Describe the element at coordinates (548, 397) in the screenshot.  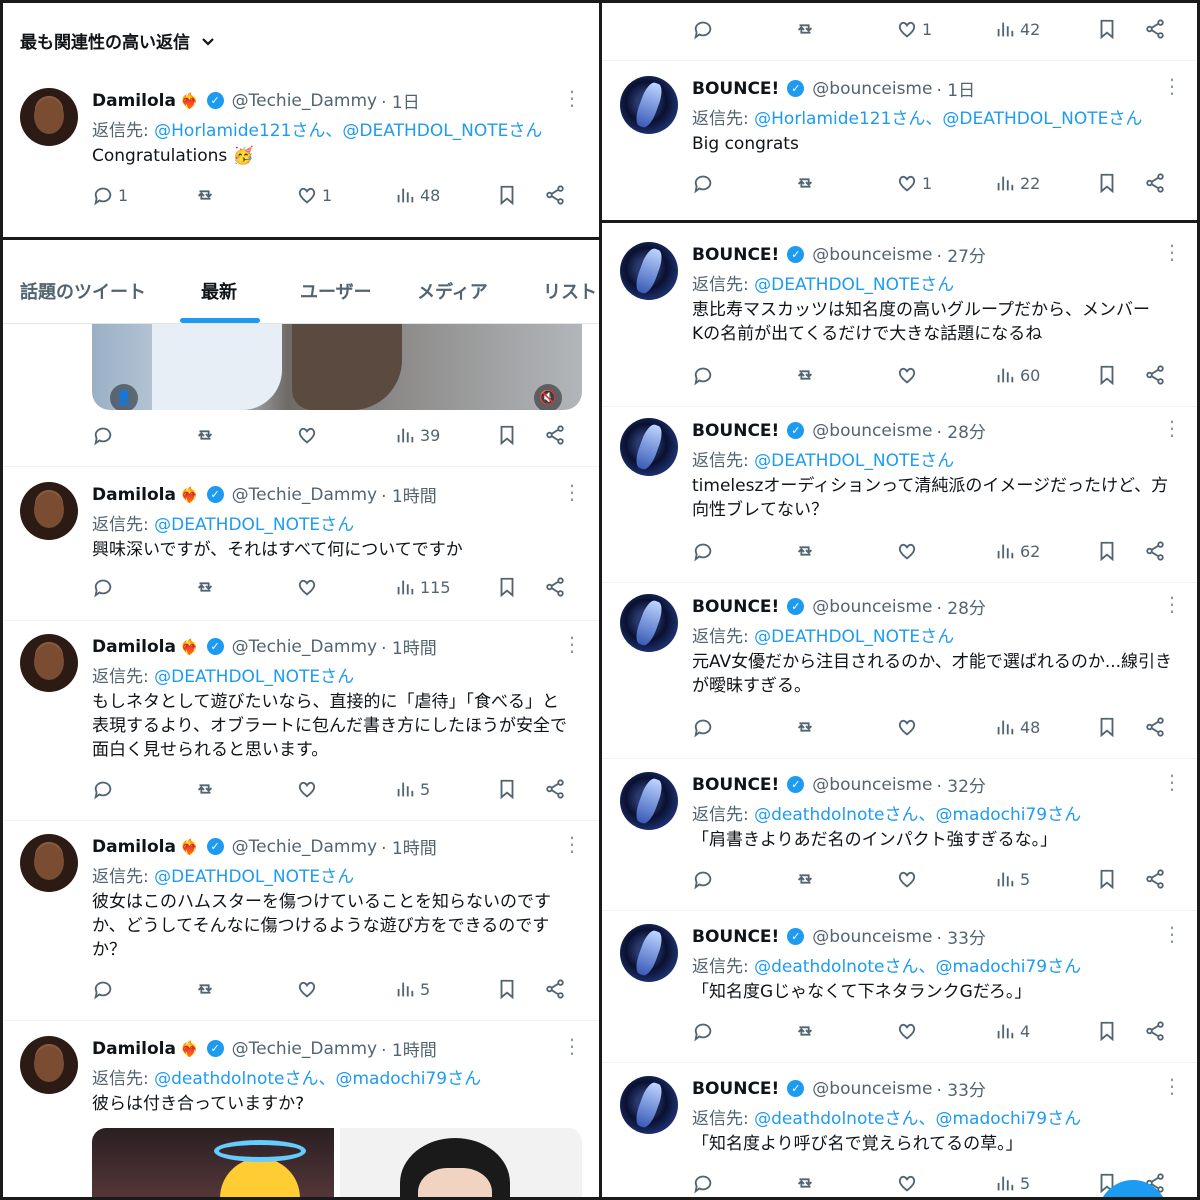
I see `mute-icon: 🔇` at that location.